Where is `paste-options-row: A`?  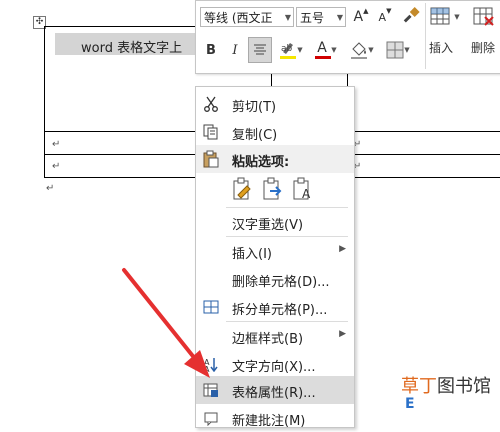
paste-options-row: A is located at coordinates (275, 189).